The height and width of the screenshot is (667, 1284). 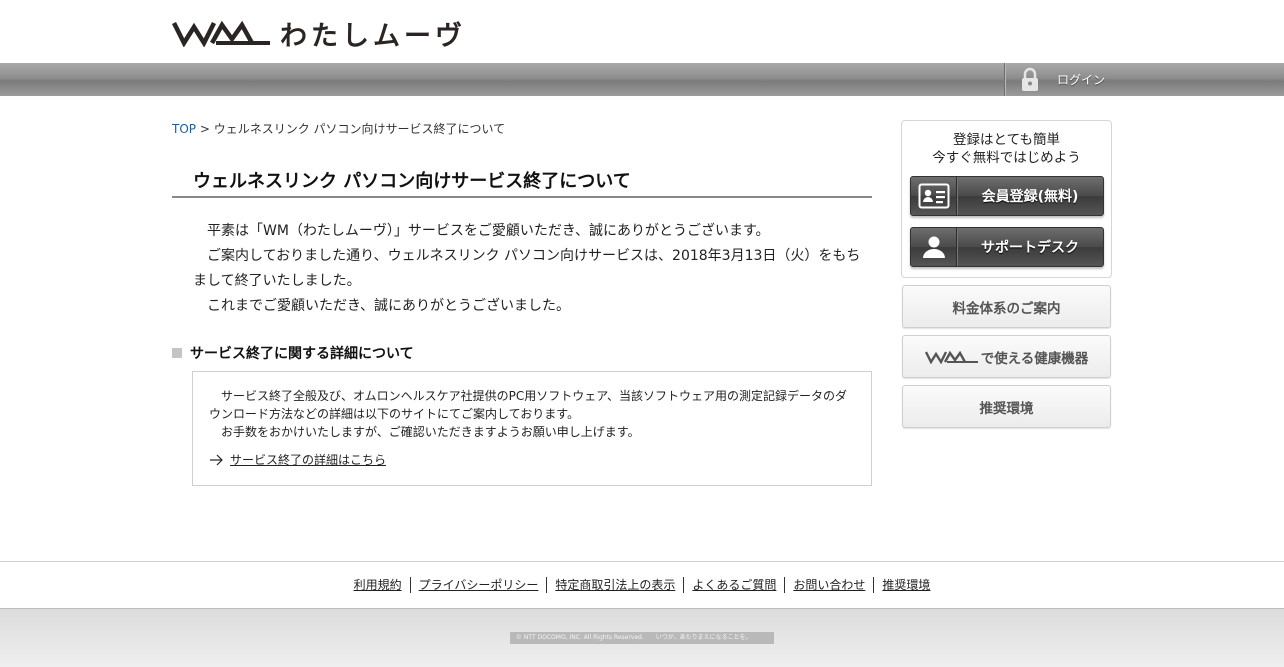 What do you see at coordinates (1081, 80) in the screenshot?
I see `login-label: ログイン` at bounding box center [1081, 80].